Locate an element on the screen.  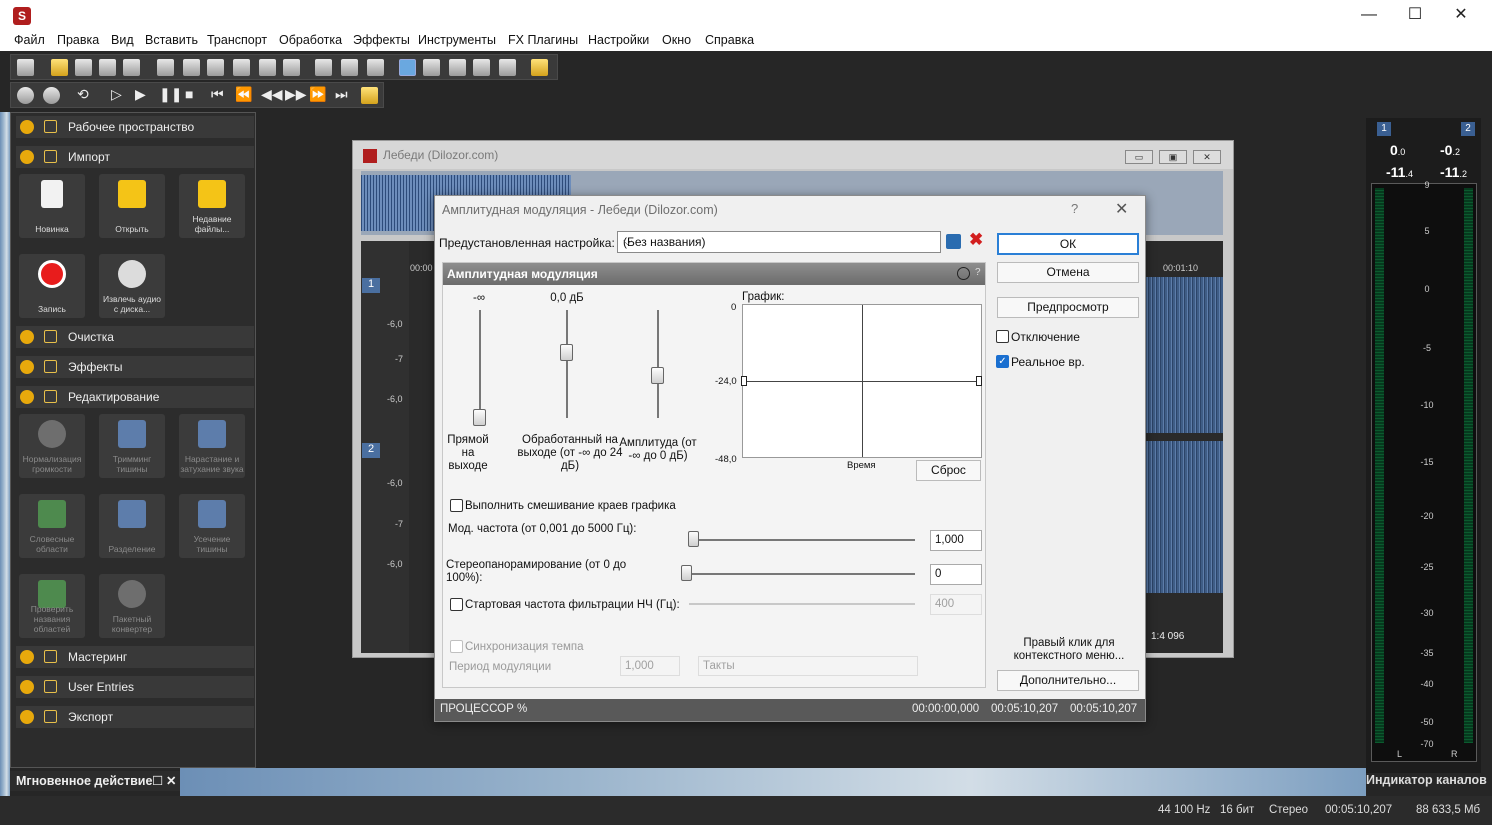
sync-icon is located at coordinates (369, 95).